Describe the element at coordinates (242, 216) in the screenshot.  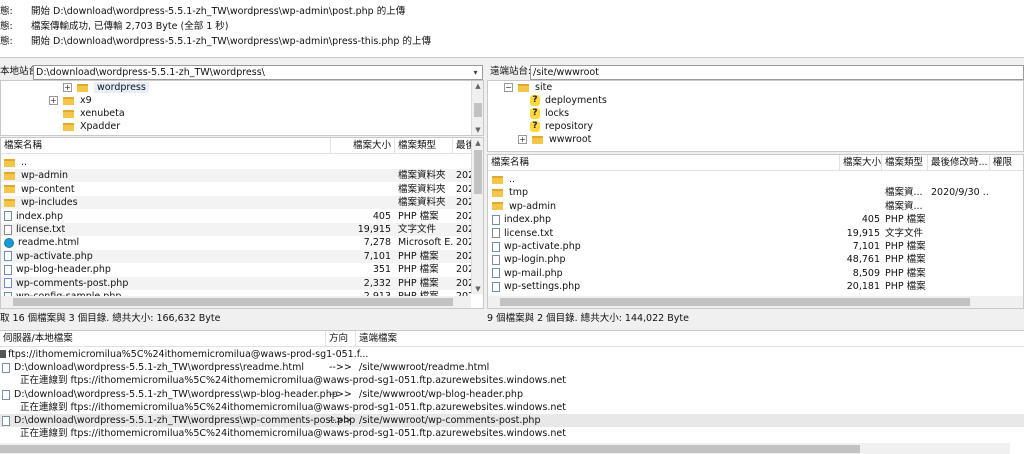
I see `file-row: index.php 405 PHP 檔案 202` at that location.